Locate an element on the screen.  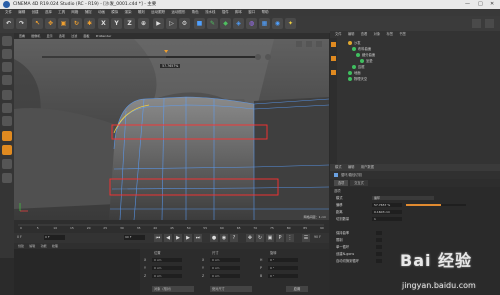
subdivision-icon: ◆ is located at coordinates (225, 23).